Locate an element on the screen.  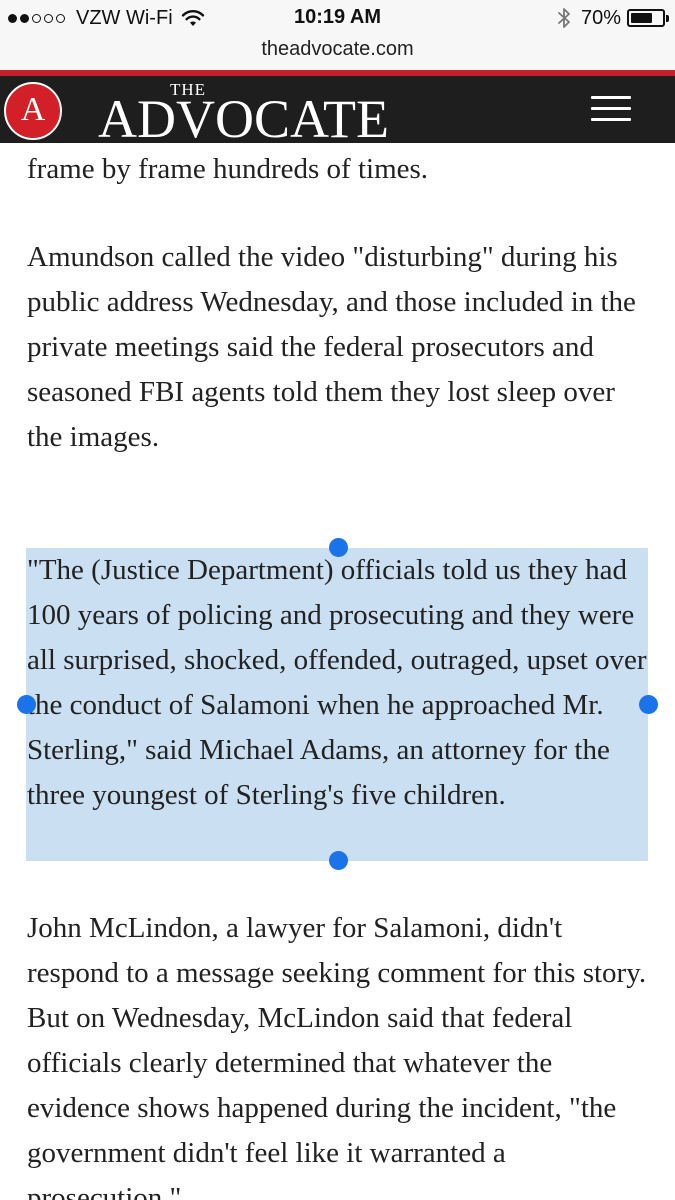
selection-end-handle is located at coordinates (338, 860).